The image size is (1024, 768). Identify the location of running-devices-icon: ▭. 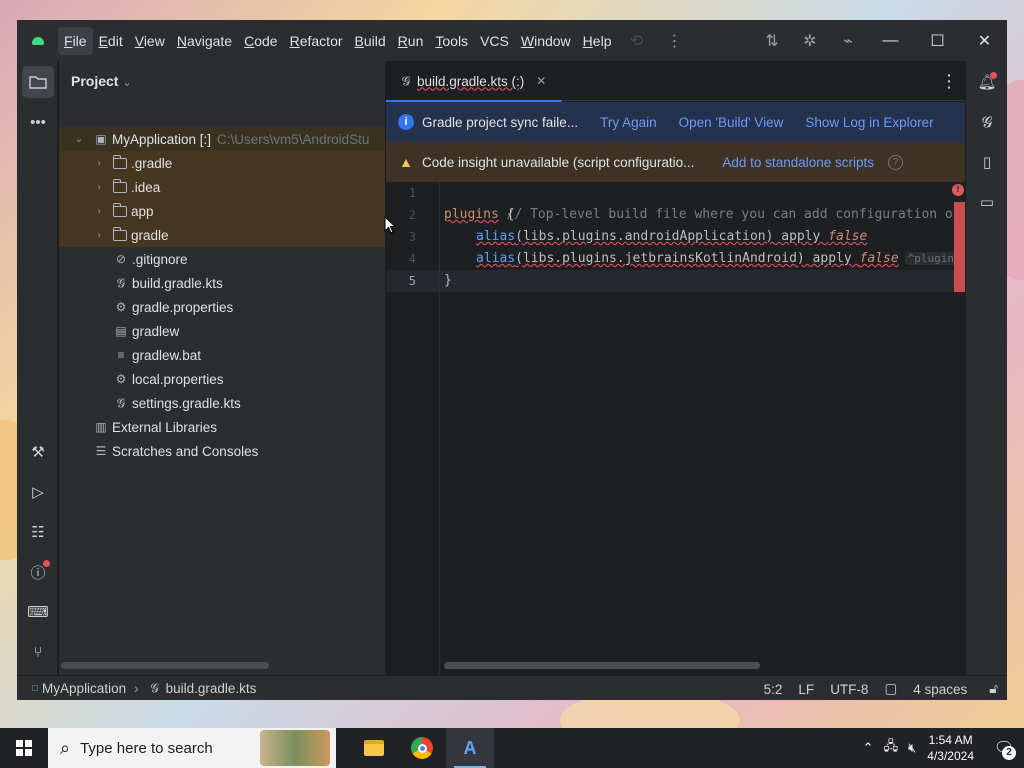
(987, 202).